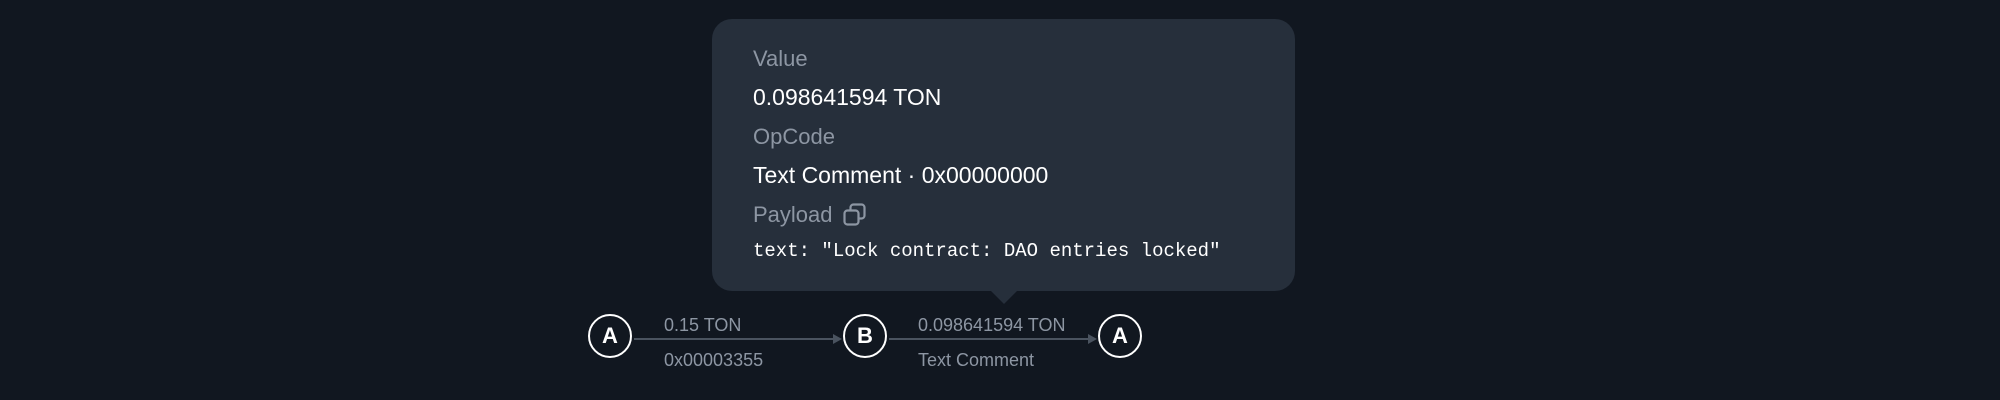 The height and width of the screenshot is (400, 2000). I want to click on copy-icon, so click(855, 215).